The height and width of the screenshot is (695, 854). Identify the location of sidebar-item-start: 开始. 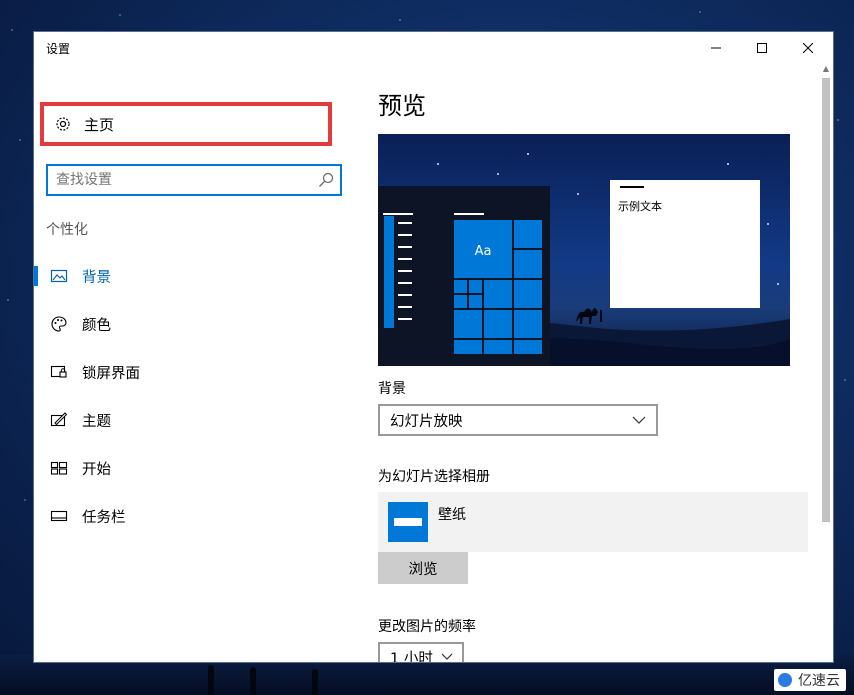
(194, 468).